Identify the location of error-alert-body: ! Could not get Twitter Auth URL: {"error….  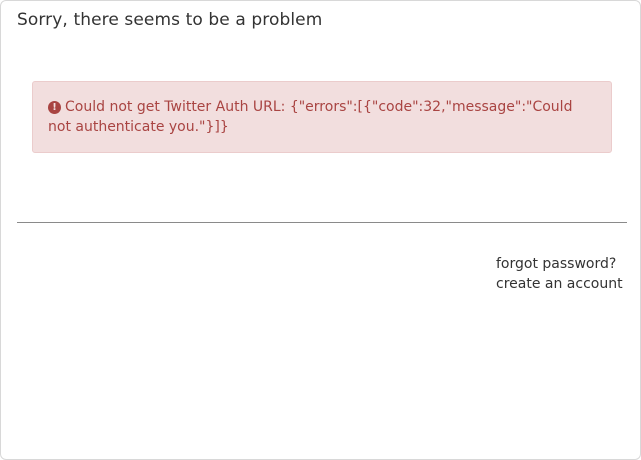
(322, 117).